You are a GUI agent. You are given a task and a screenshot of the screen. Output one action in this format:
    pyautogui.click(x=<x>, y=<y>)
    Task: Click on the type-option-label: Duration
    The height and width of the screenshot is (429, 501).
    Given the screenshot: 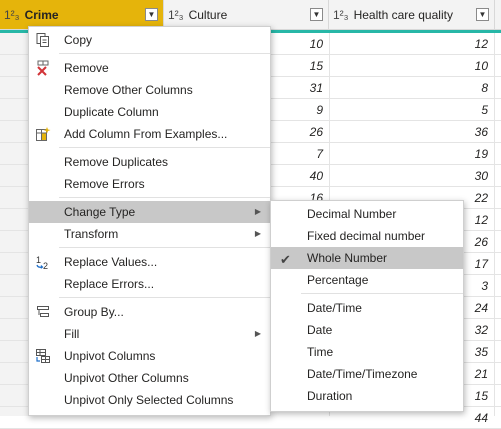 What is the action you would take?
    pyautogui.click(x=330, y=396)
    